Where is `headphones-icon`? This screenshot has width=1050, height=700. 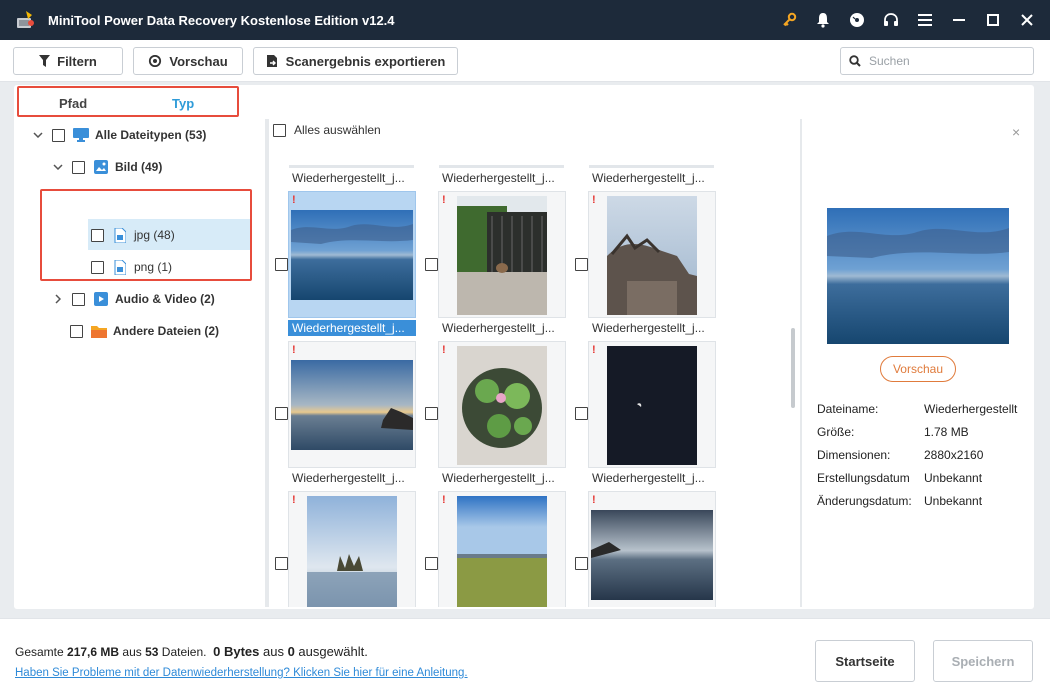
headphones-icon is located at coordinates (891, 20).